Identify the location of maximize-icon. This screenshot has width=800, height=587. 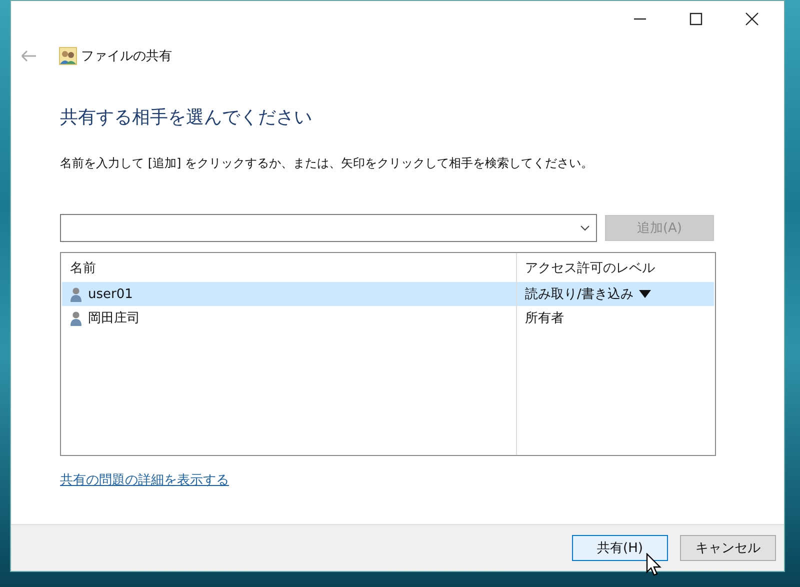
(696, 19).